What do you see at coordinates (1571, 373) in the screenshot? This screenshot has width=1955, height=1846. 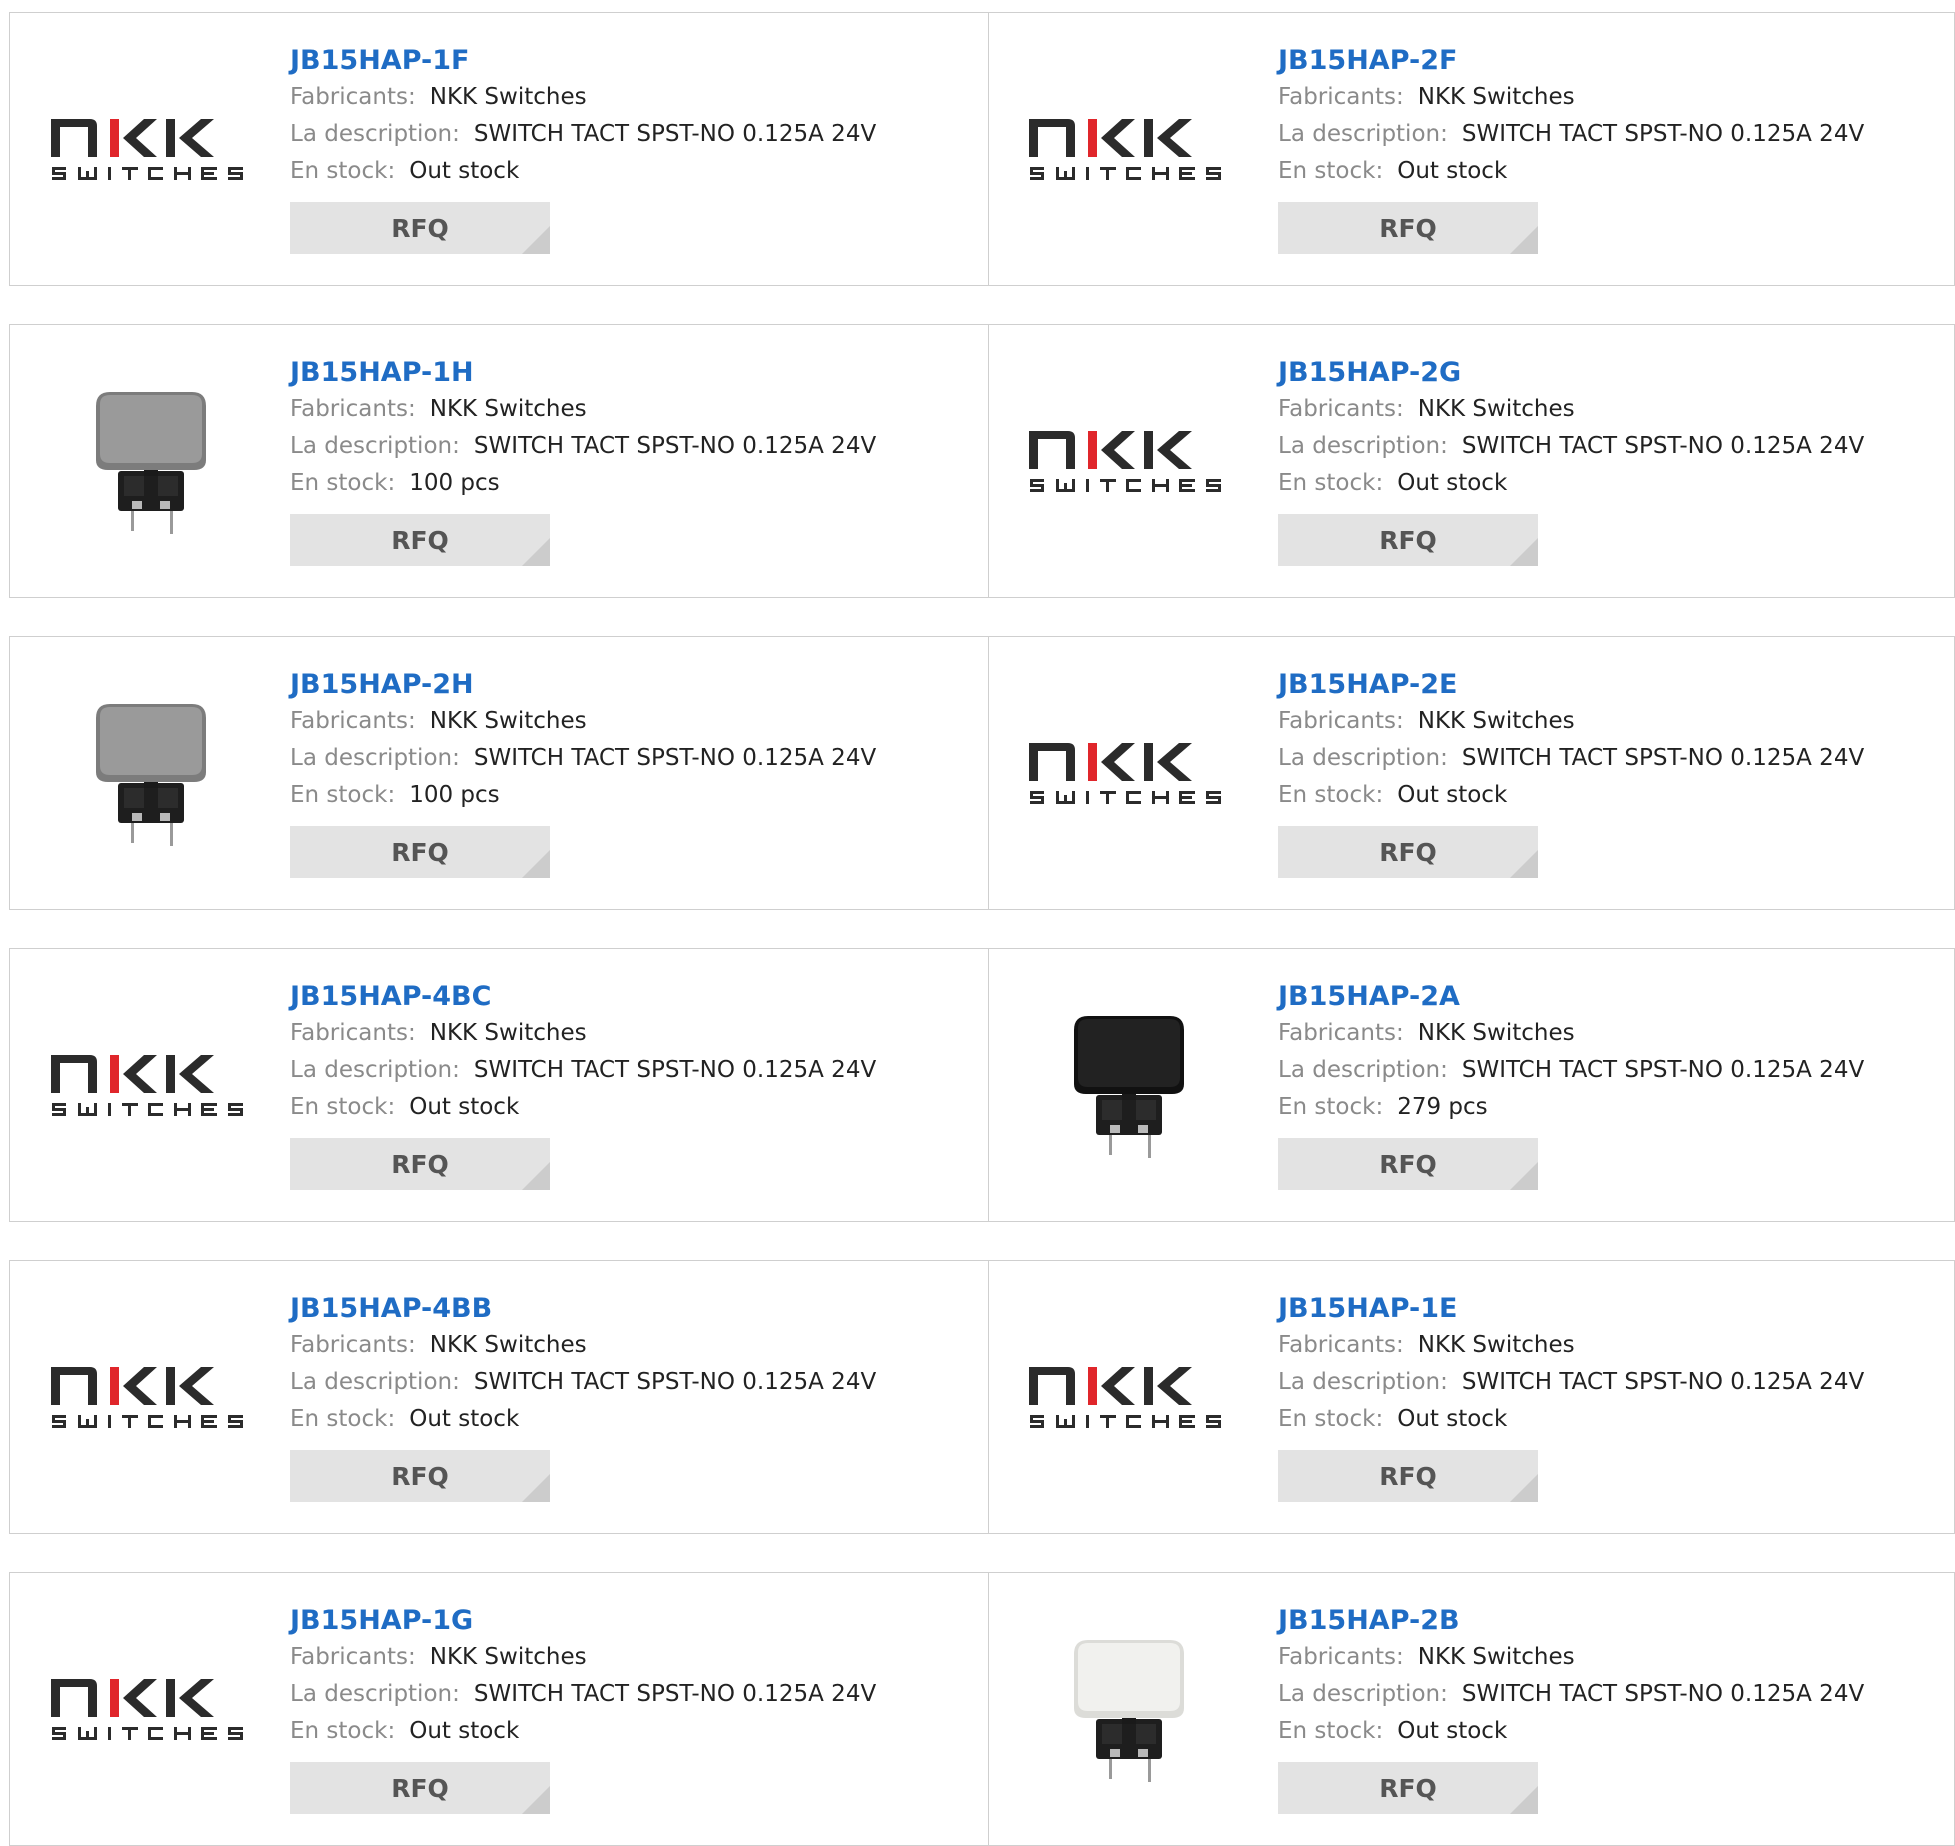 I see `product-name-link: JB15HAP-2G` at bounding box center [1571, 373].